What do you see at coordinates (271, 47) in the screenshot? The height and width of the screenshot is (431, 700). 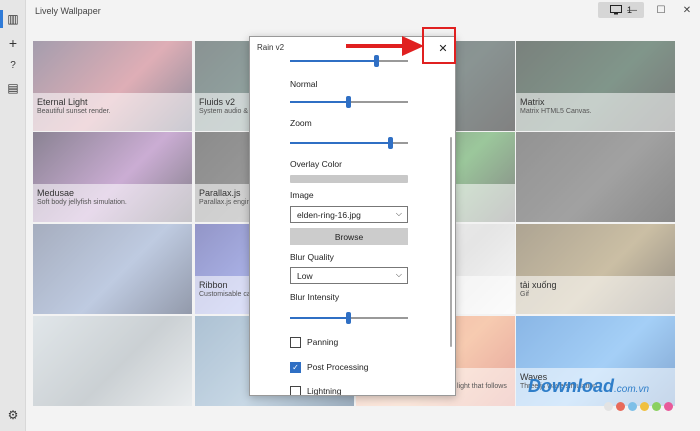 I see `dialog-title: Rain v2` at bounding box center [271, 47].